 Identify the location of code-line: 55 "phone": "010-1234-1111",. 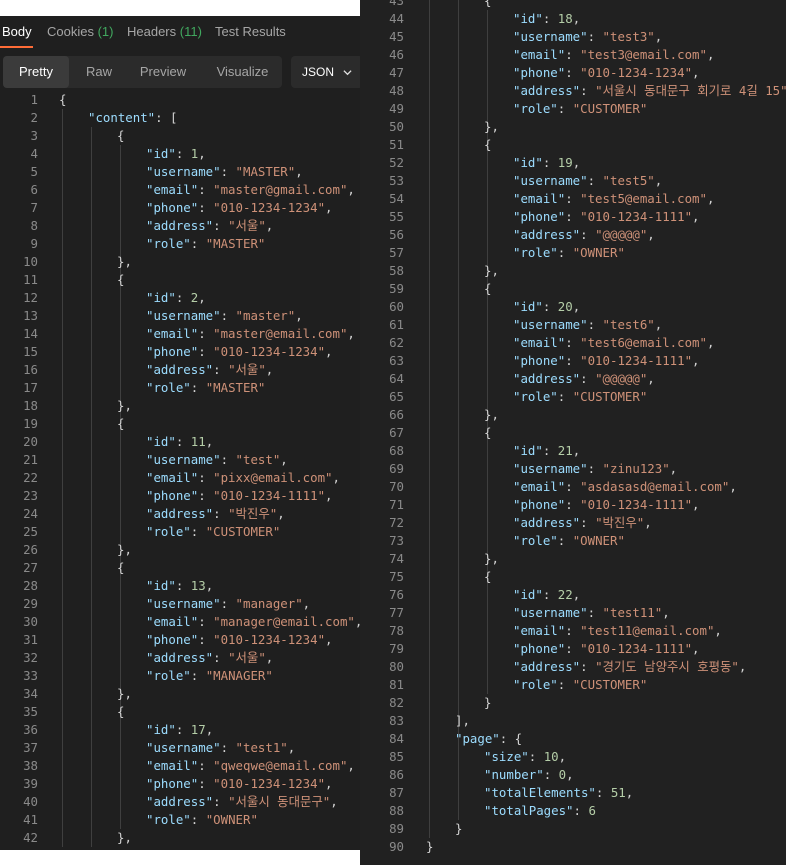
(573, 217).